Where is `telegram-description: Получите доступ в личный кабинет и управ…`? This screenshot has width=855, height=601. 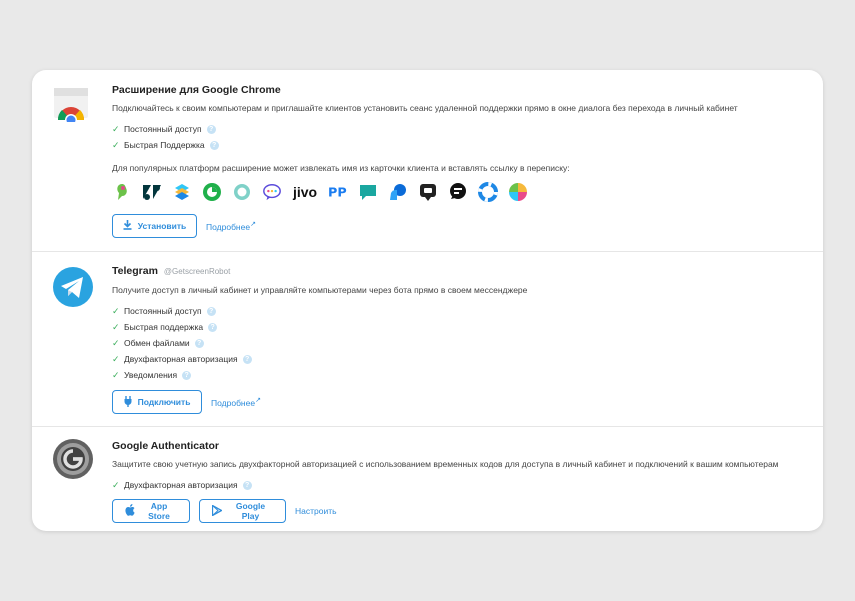
telegram-description: Получите доступ в личный кабинет и управ… is located at coordinates (320, 290).